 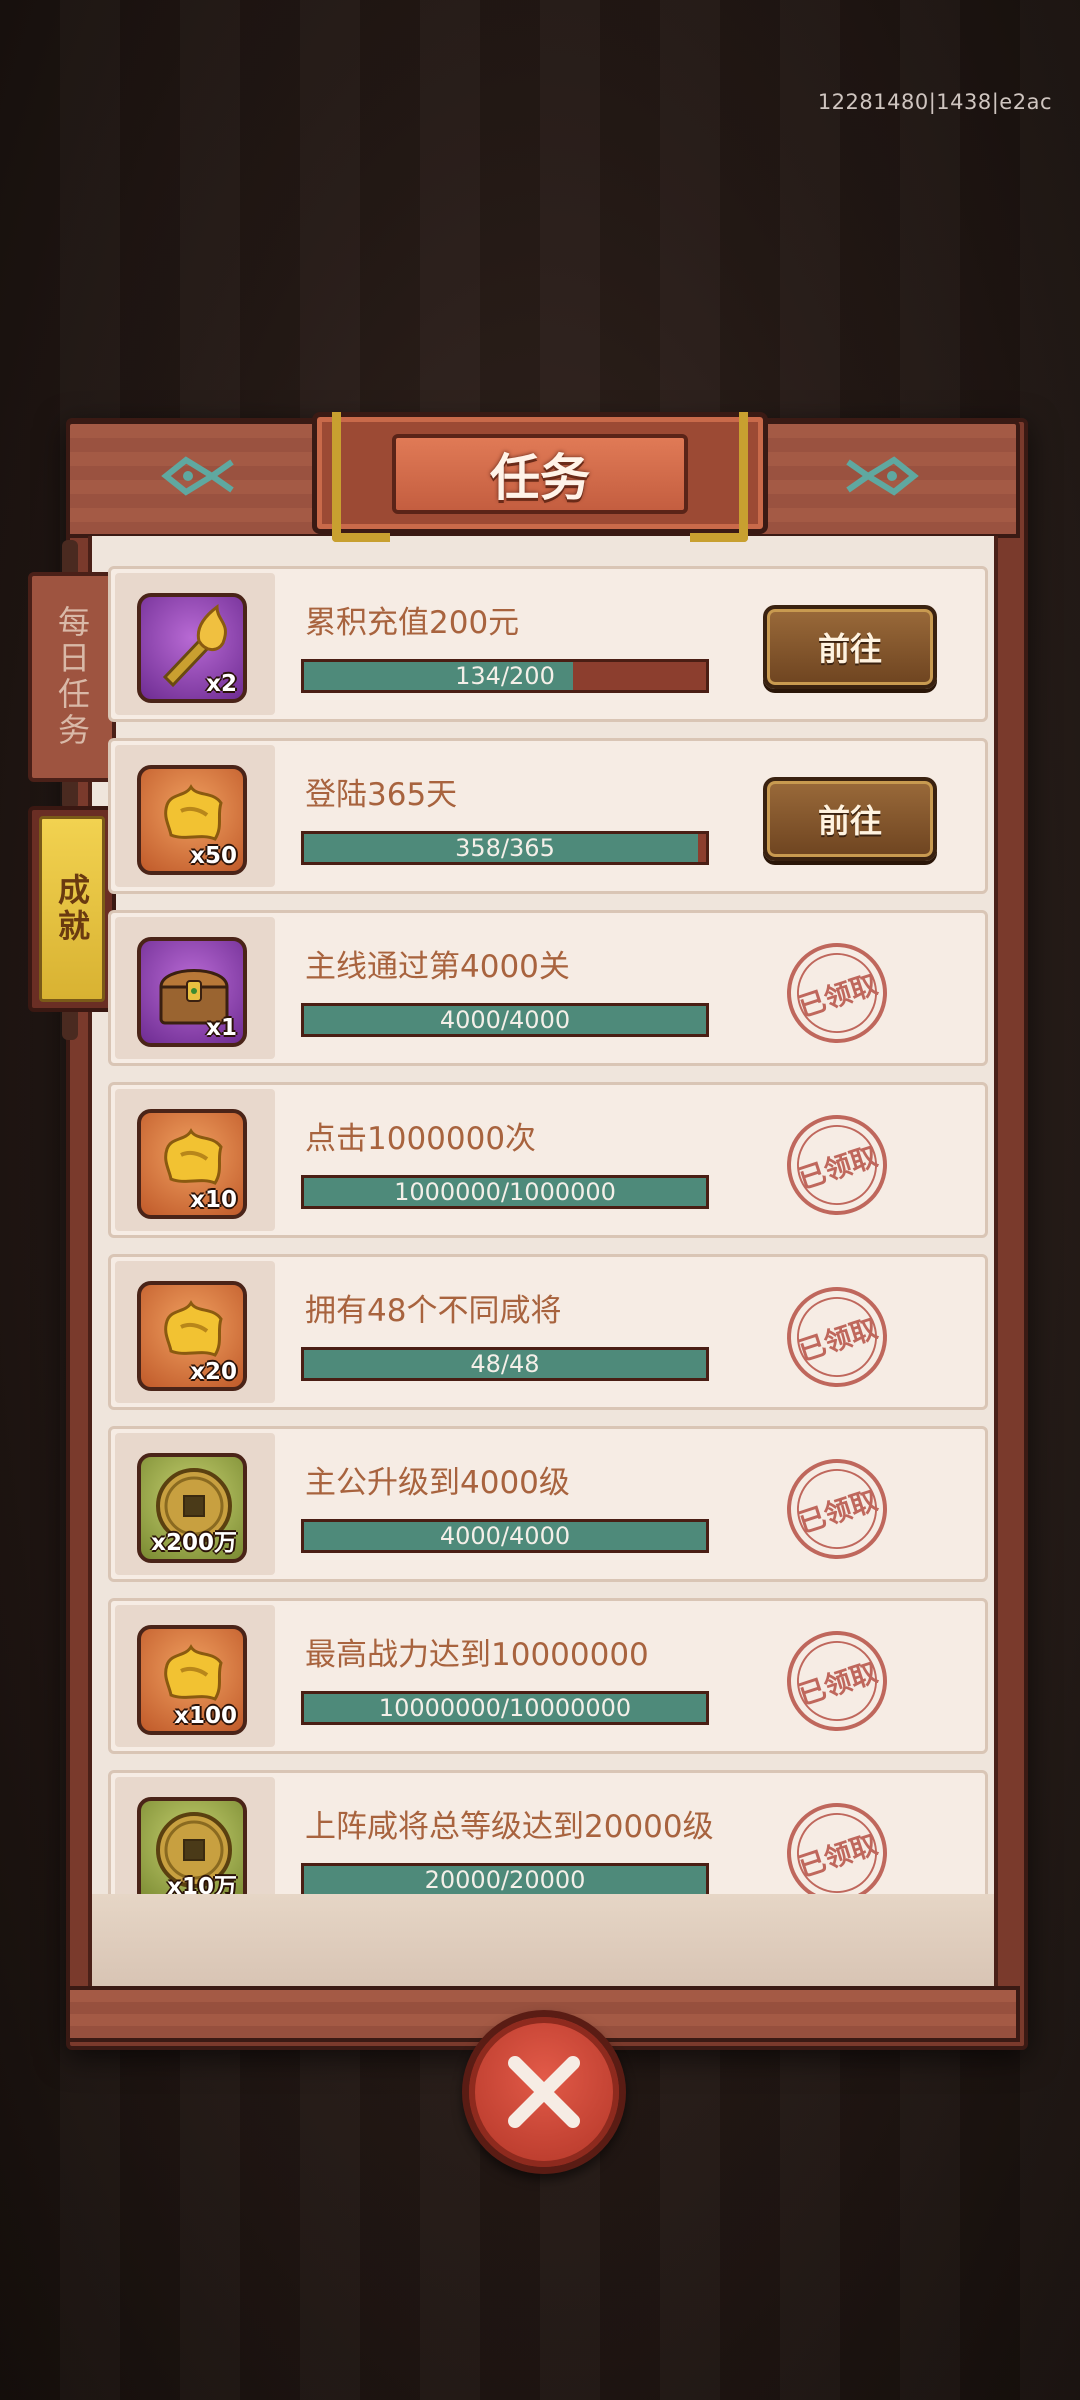 I want to click on task-row: x200万 主公升级到4000级 4000/4000 已领取, so click(x=548, y=1504).